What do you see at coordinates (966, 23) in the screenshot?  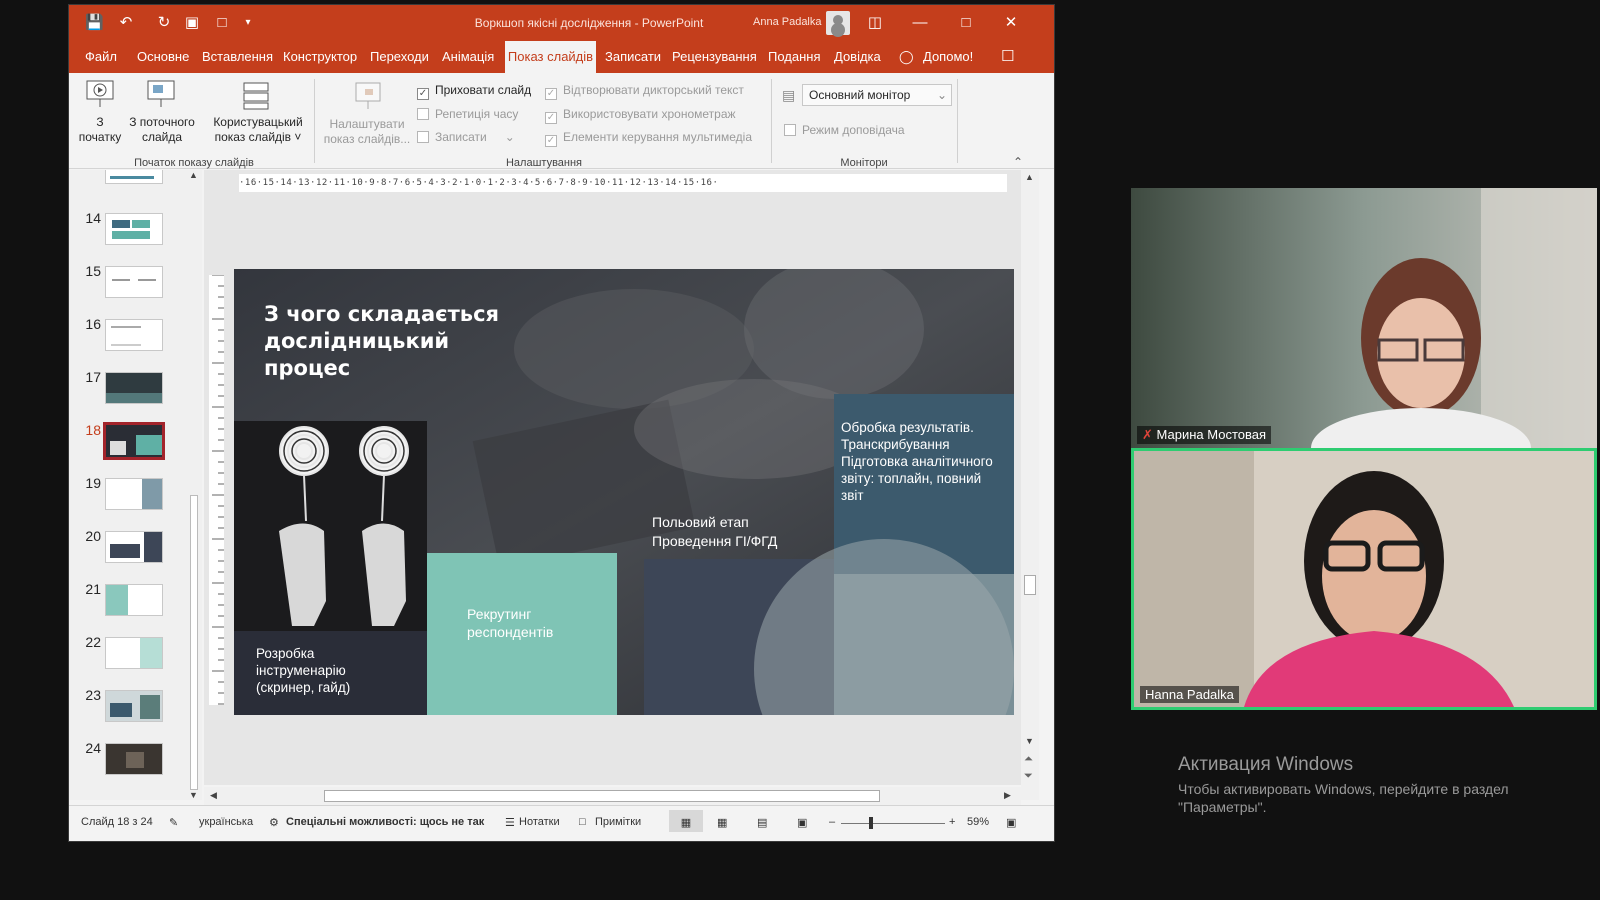 I see `maximize-button: □` at bounding box center [966, 23].